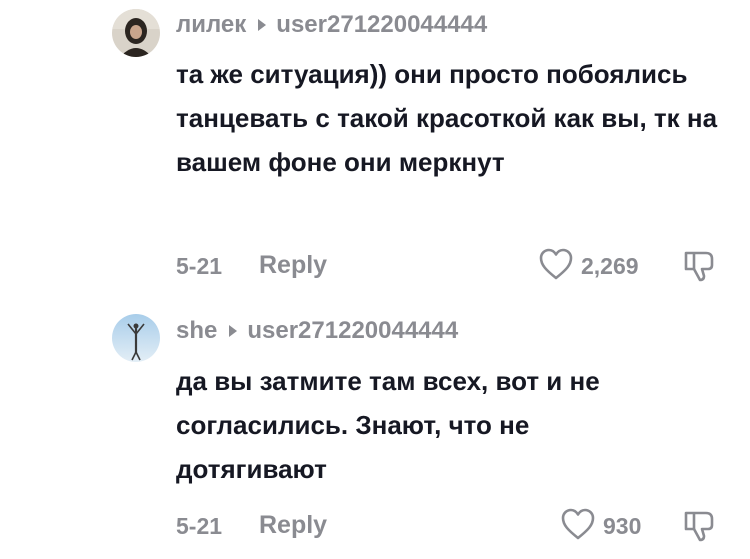  I want to click on comment-header: лилек user271220044444, so click(331, 25).